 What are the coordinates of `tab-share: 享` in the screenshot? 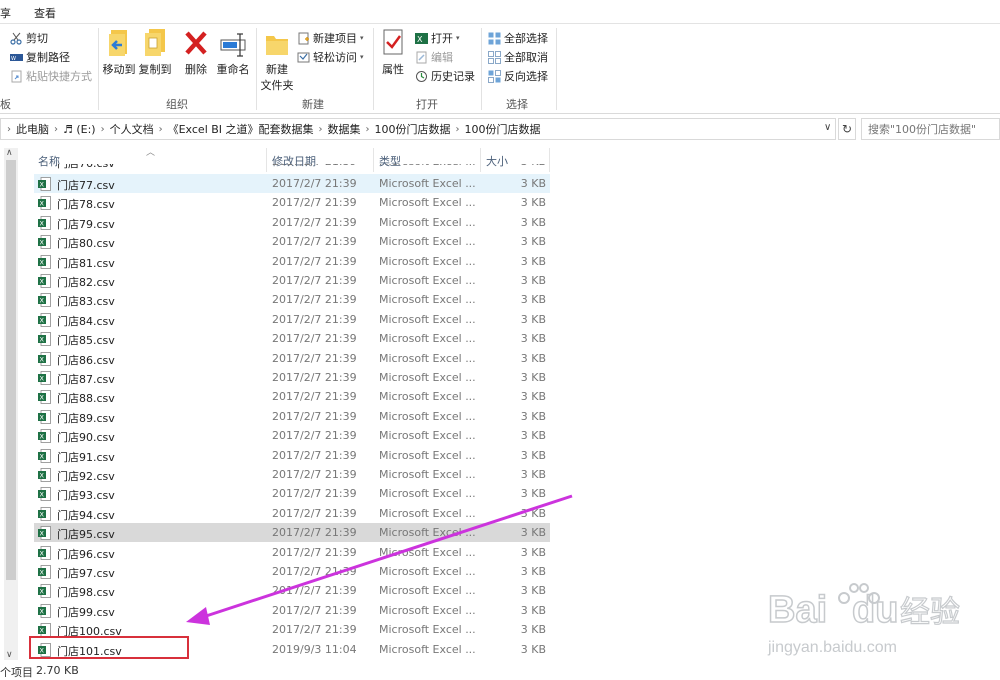 It's located at (5, 13).